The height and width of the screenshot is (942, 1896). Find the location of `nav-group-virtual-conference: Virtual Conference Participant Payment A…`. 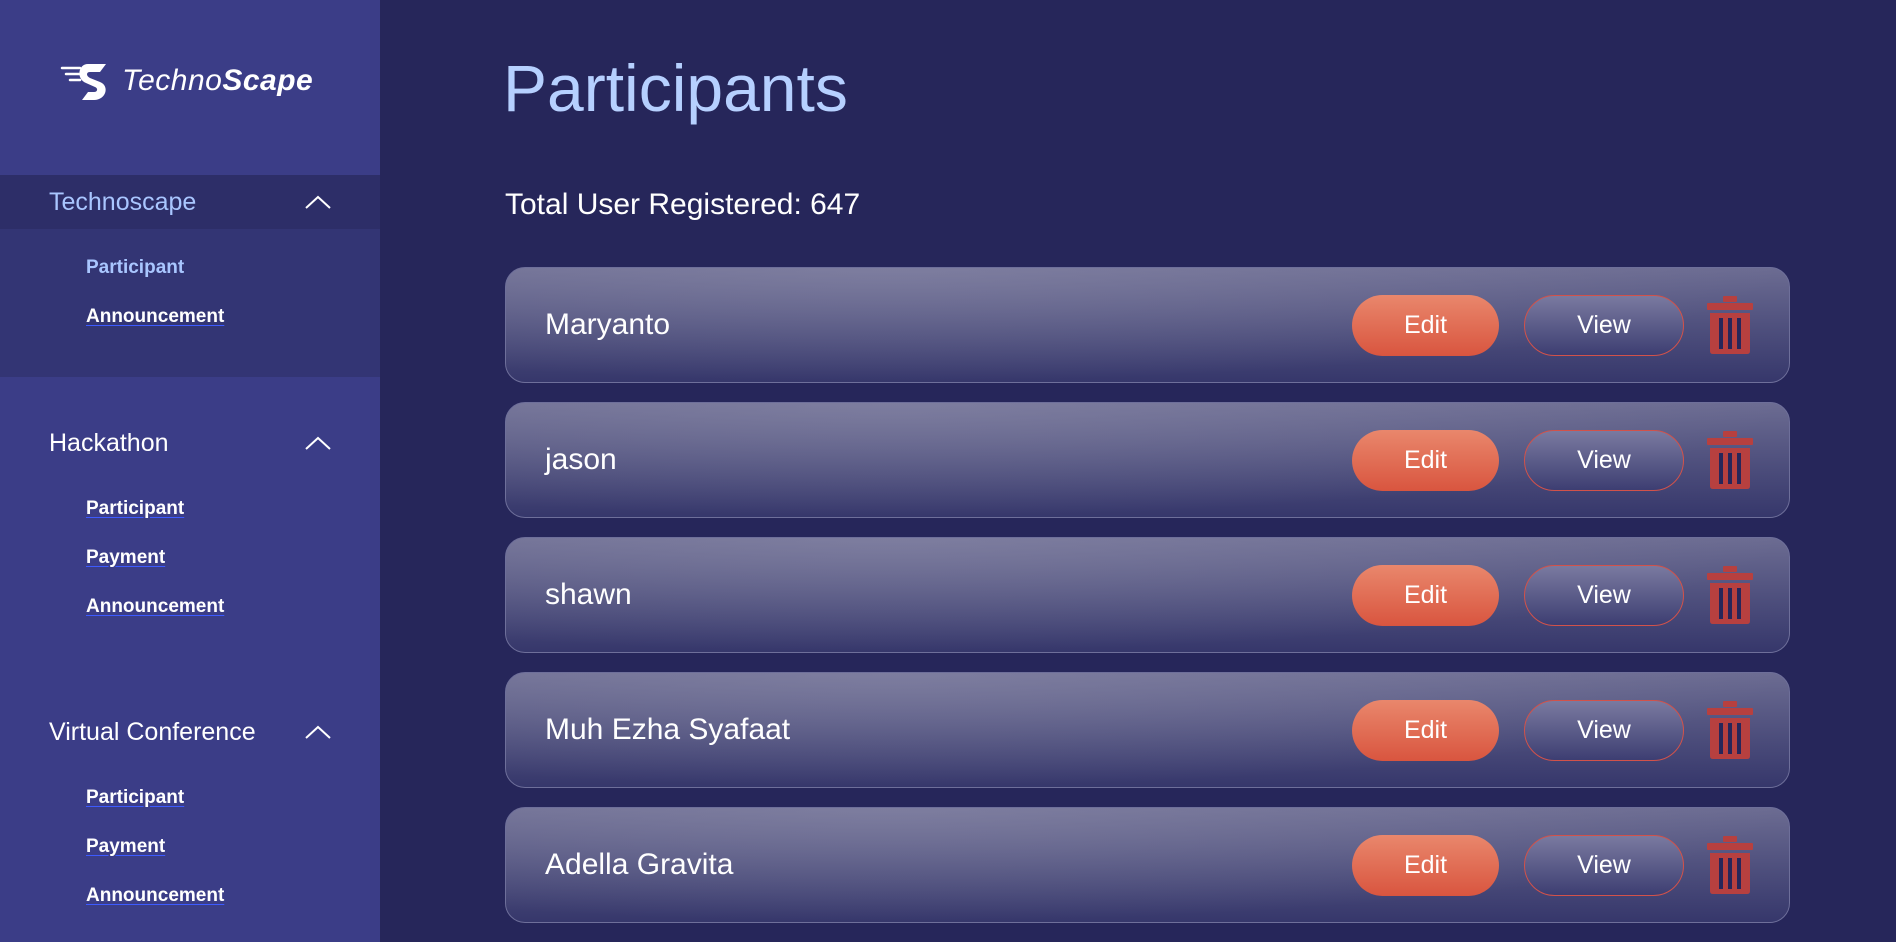

nav-group-virtual-conference: Virtual Conference Participant Payment A… is located at coordinates (190, 823).